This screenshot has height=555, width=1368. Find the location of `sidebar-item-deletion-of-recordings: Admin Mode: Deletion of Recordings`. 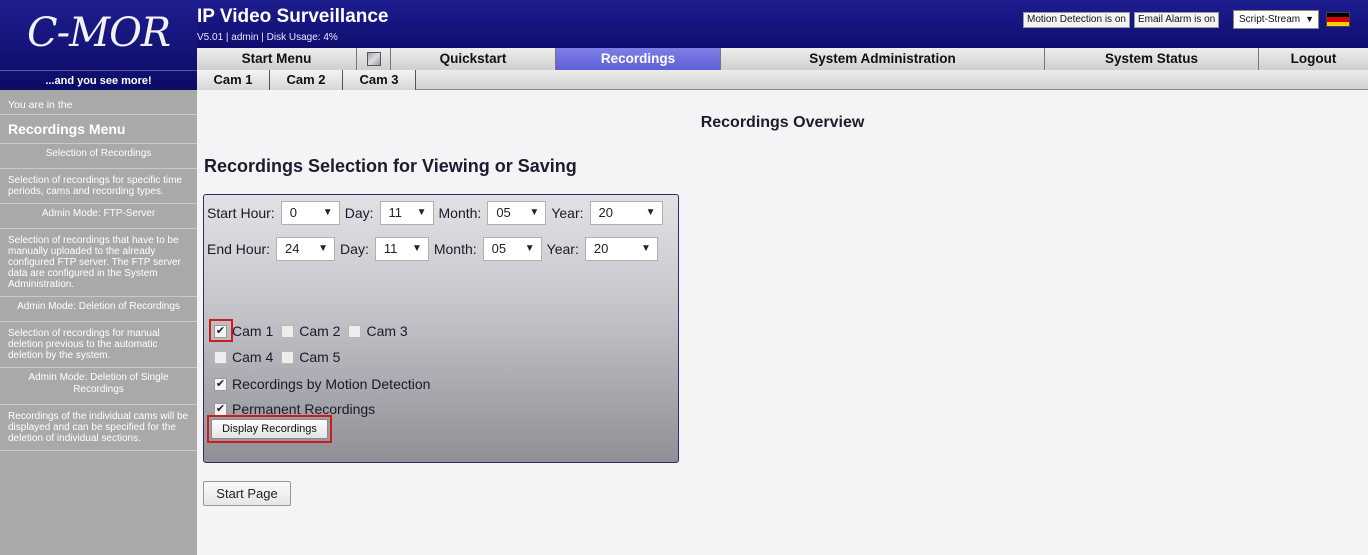

sidebar-item-deletion-of-recordings: Admin Mode: Deletion of Recordings is located at coordinates (98, 308).